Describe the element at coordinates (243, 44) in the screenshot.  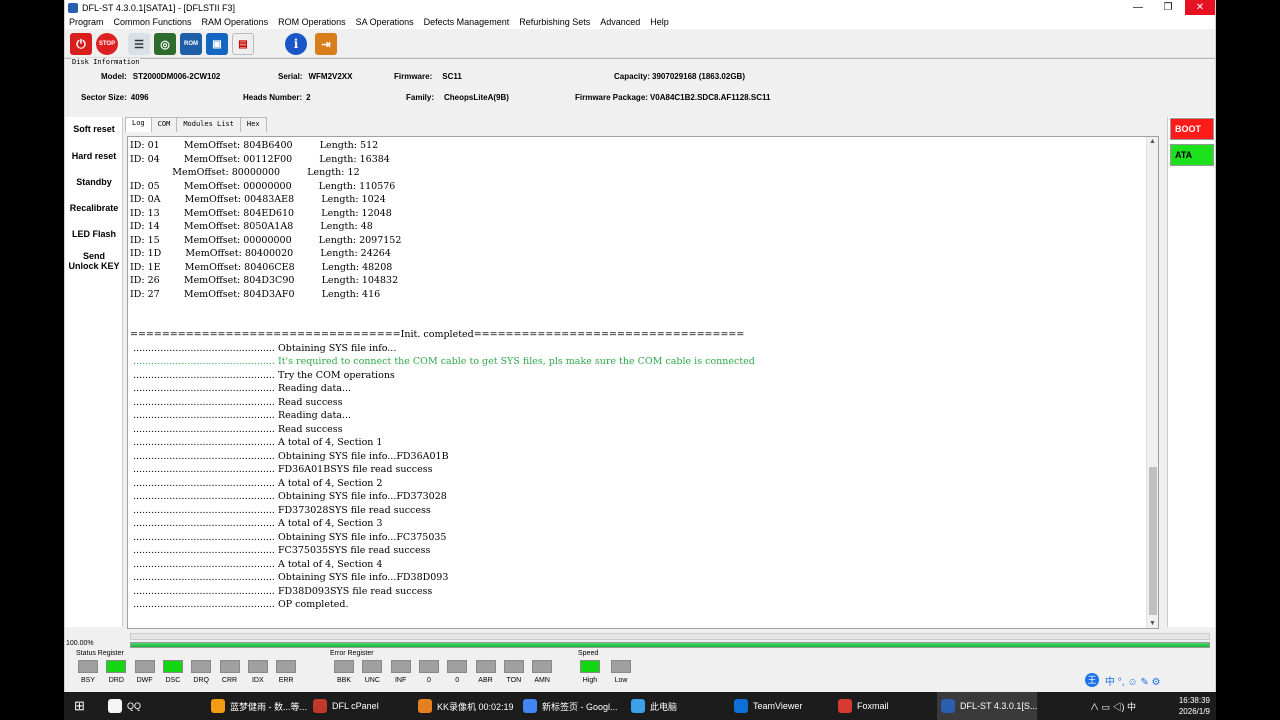
I see `report-icon: ▤` at that location.